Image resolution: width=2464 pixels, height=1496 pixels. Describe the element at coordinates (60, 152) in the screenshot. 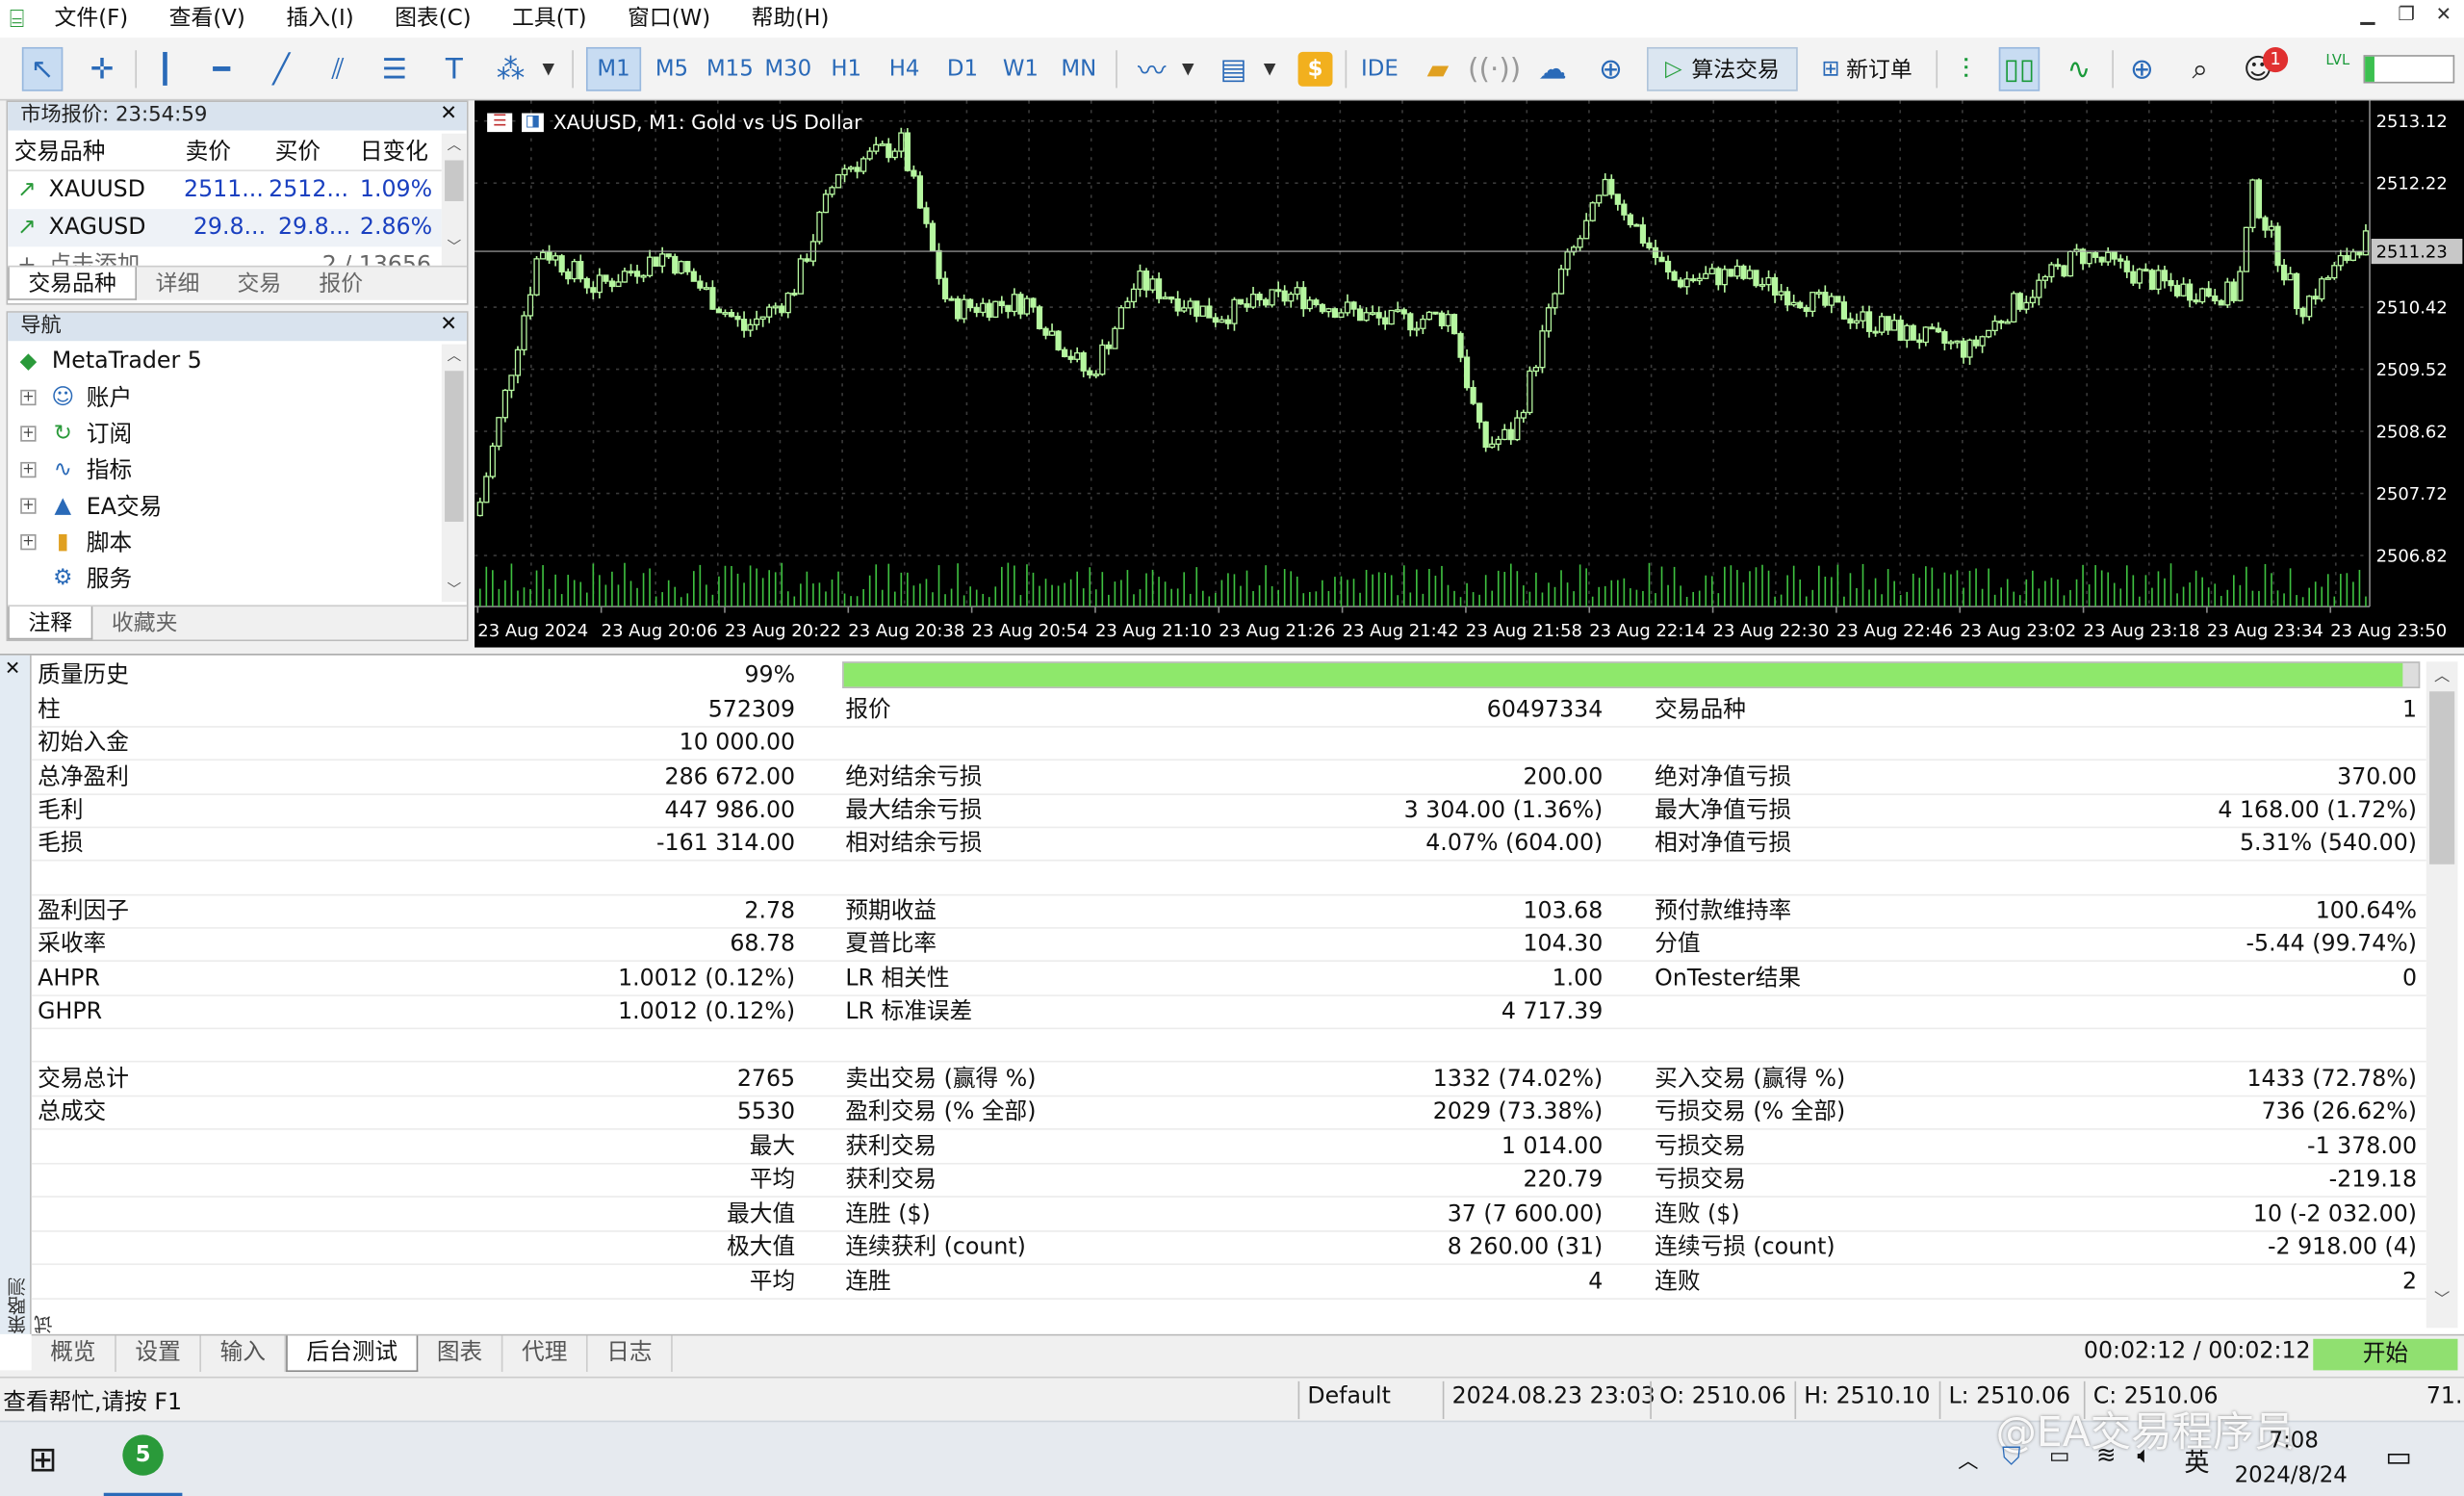

I see `col-symbol: 交易品种` at that location.